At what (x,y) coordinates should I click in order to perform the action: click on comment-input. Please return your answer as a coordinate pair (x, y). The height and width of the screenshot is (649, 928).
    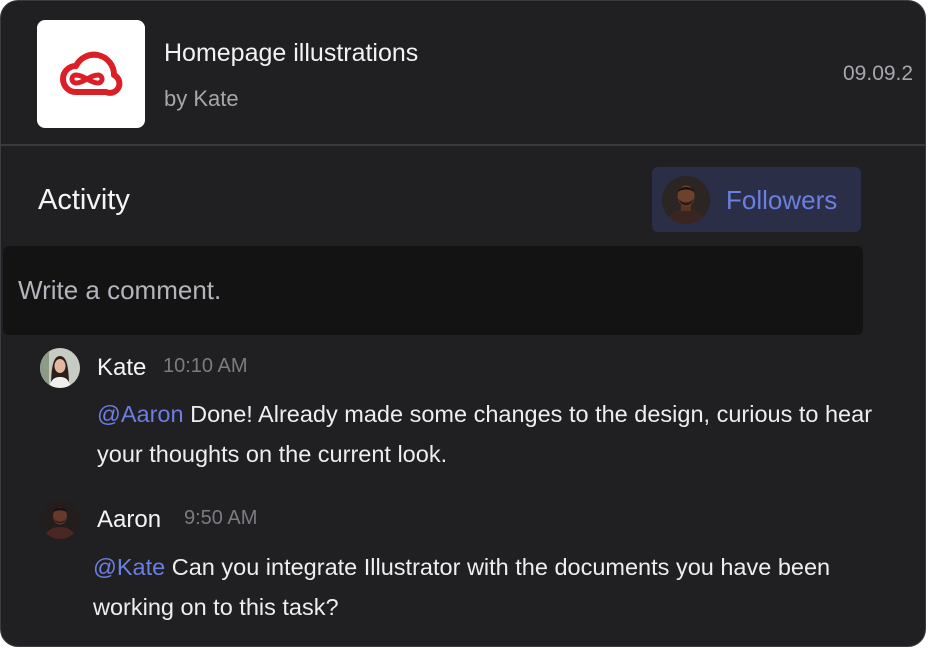
    Looking at the image, I should click on (433, 290).